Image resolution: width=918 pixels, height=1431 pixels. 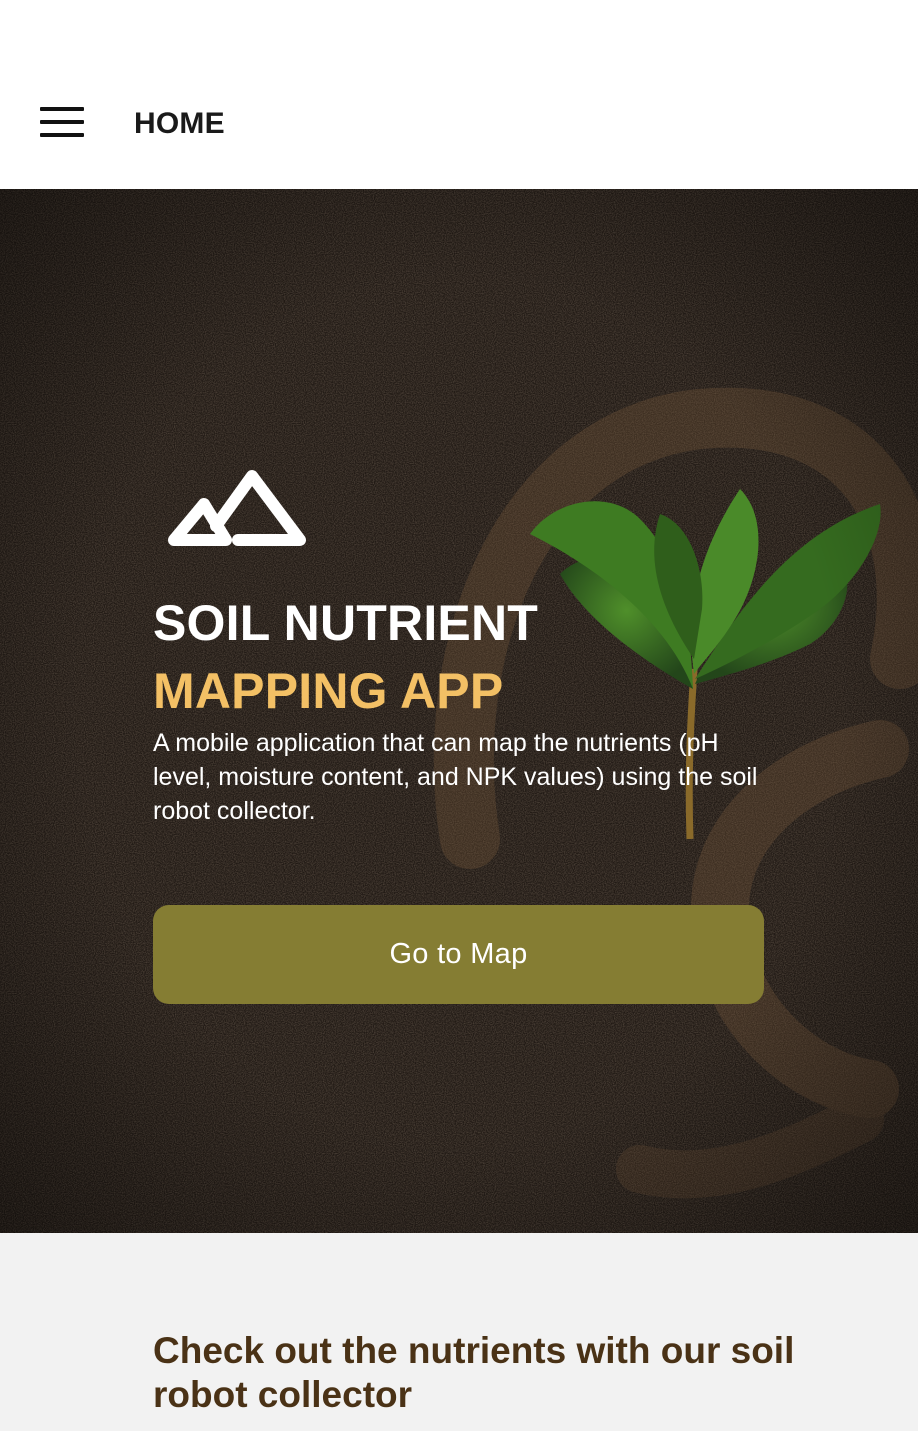 What do you see at coordinates (62, 135) in the screenshot?
I see `menu-bar-bottom` at bounding box center [62, 135].